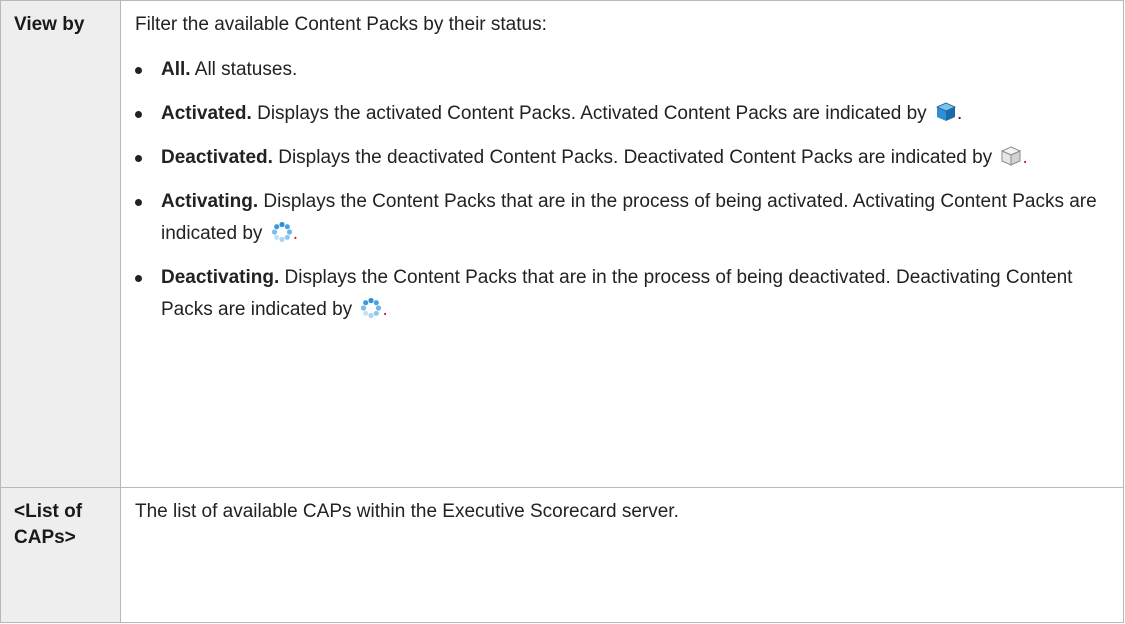  I want to click on option-name: Activated., so click(206, 113).